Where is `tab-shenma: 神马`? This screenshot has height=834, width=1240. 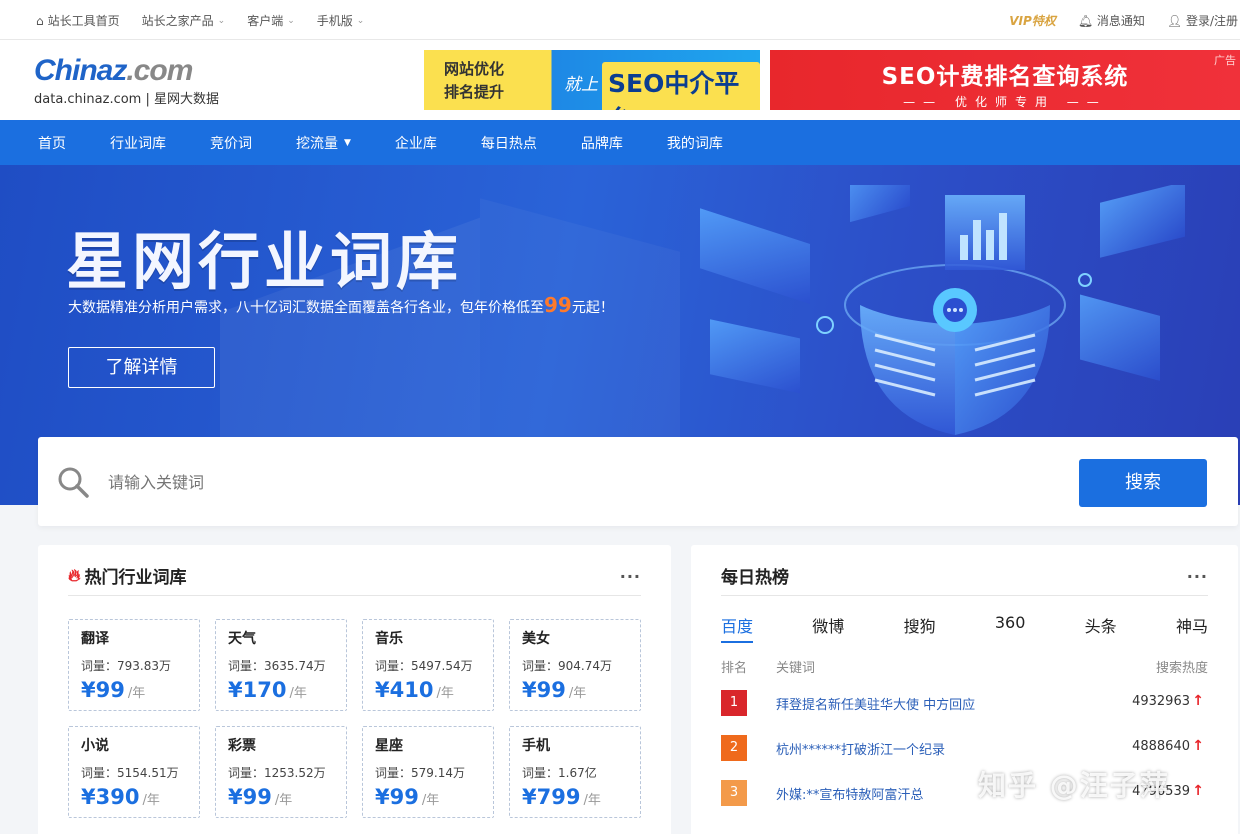
tab-shenma: 神马 is located at coordinates (1192, 628).